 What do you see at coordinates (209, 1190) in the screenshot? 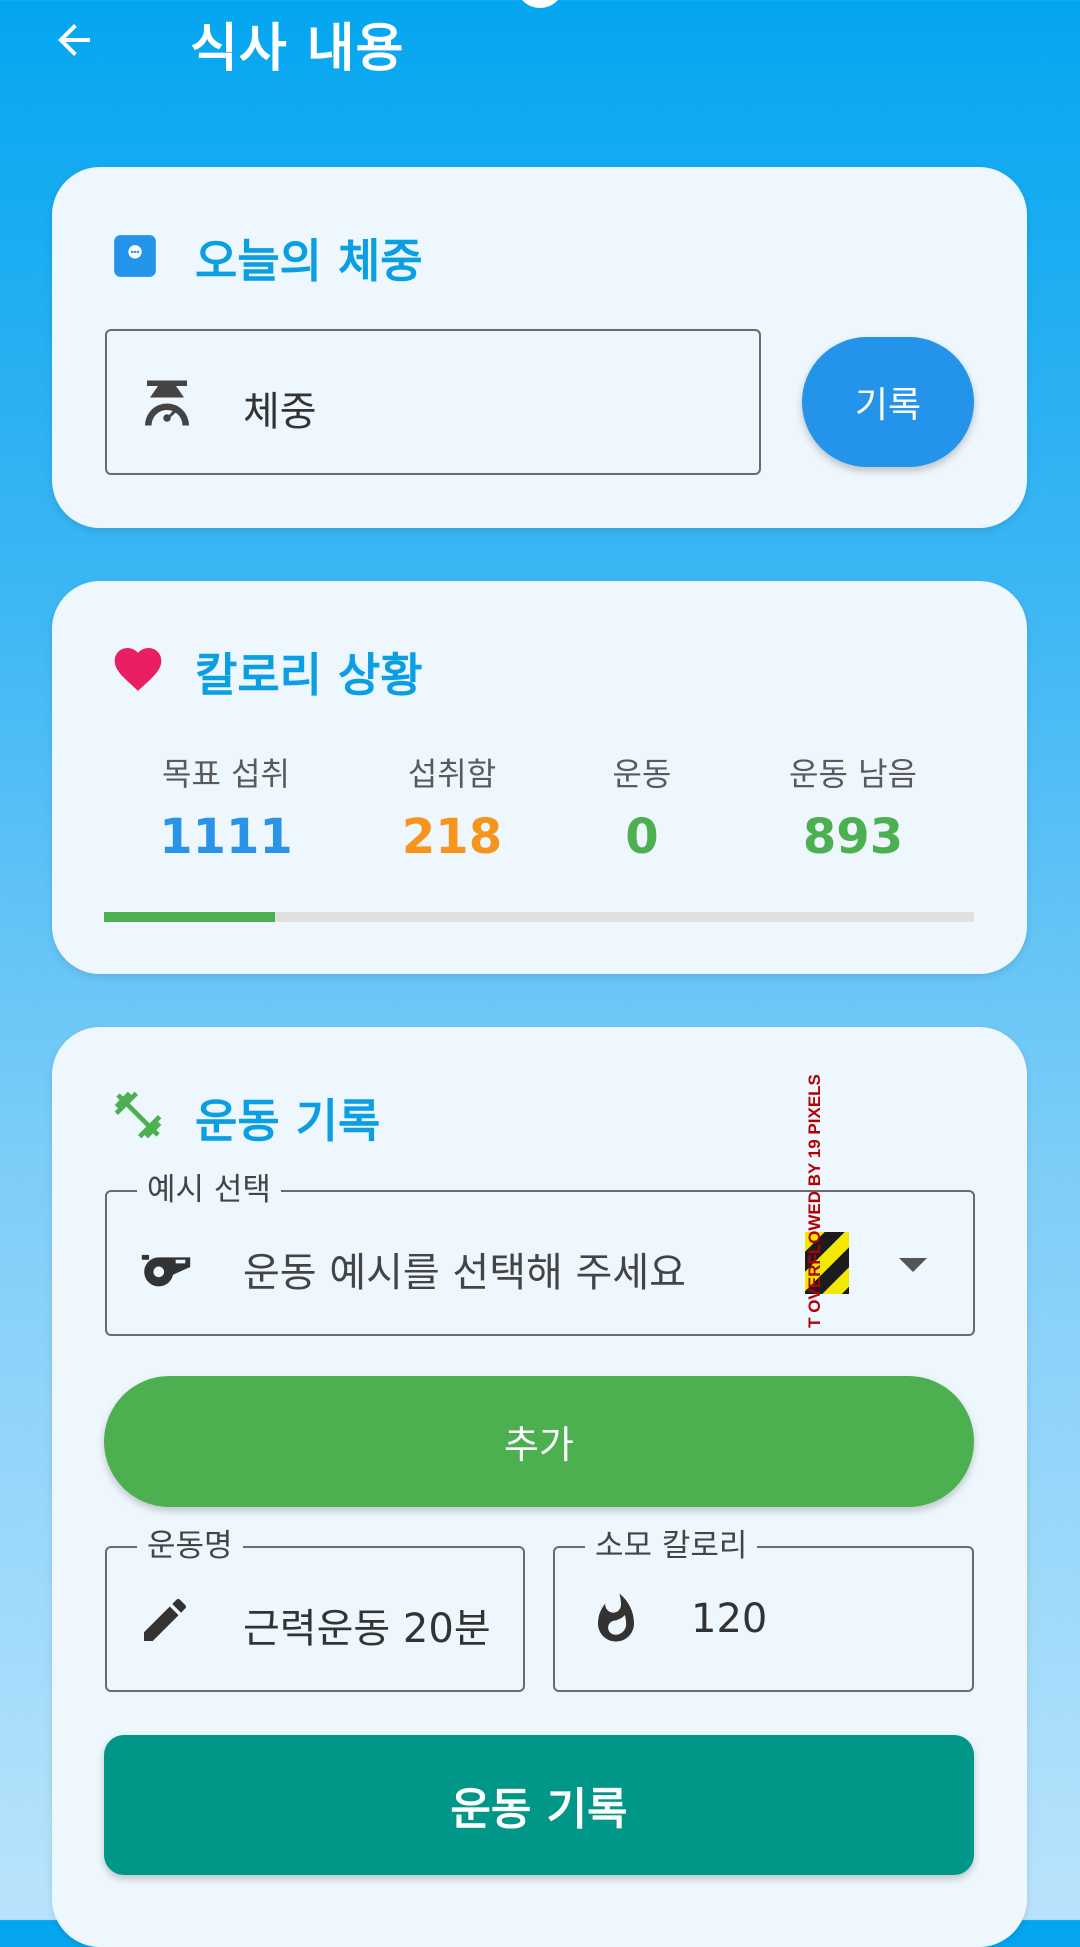
I see `exercise-example-legend: 예시 선택` at bounding box center [209, 1190].